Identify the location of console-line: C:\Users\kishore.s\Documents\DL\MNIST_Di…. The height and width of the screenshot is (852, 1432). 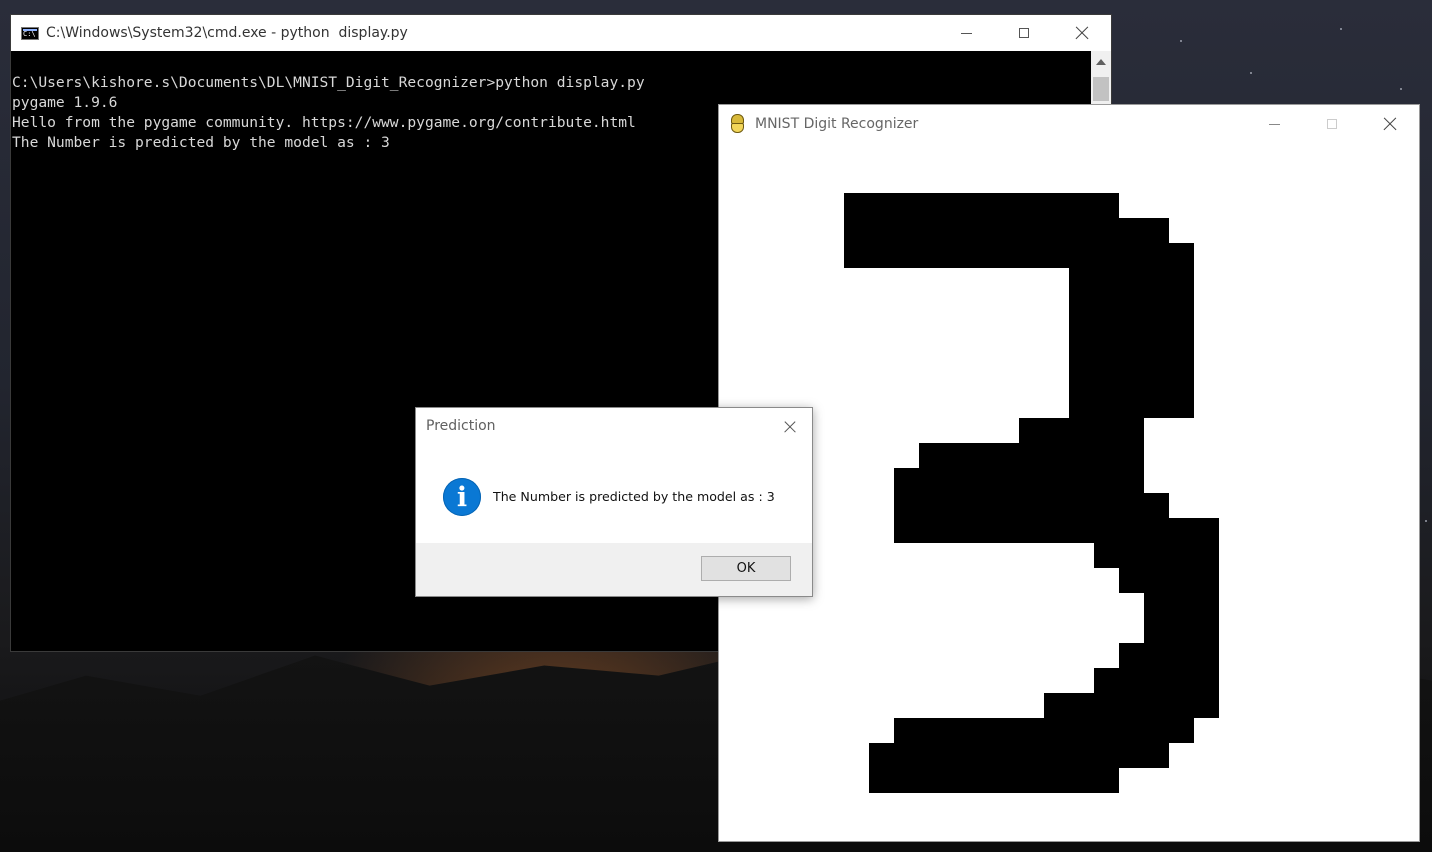
(328, 82).